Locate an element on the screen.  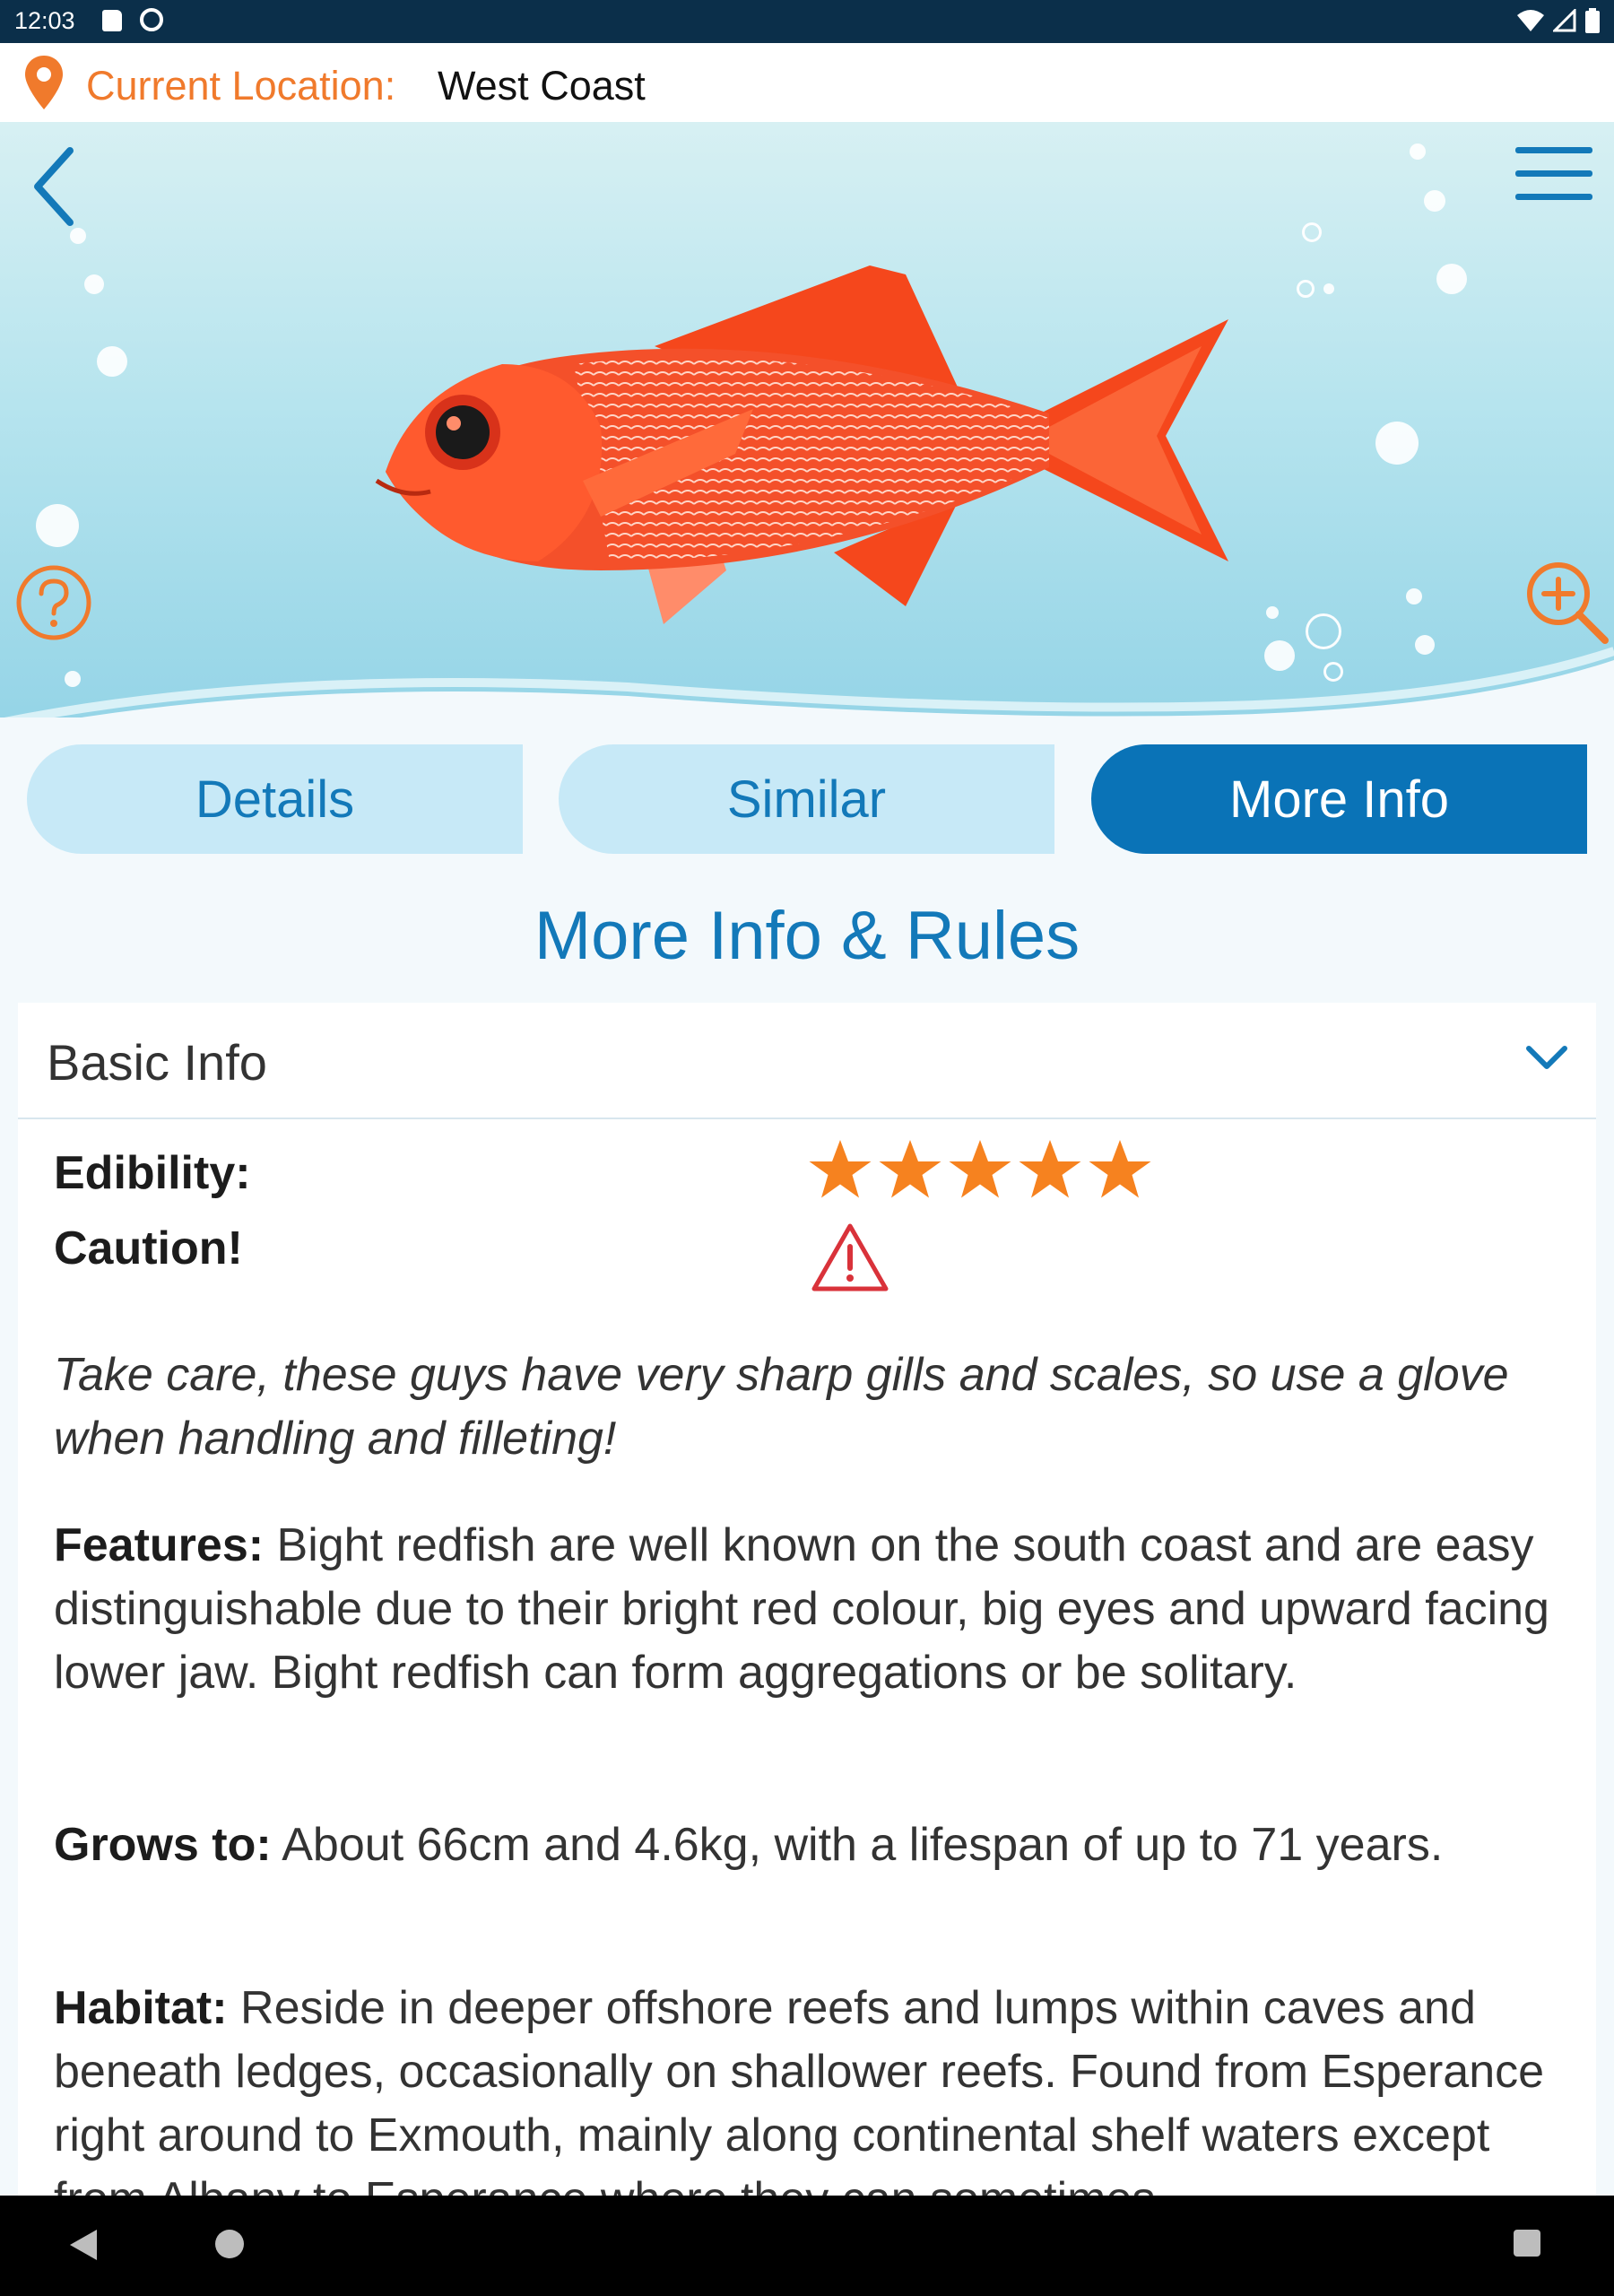
location-bar: Current Location: West Coast is located at coordinates (807, 82).